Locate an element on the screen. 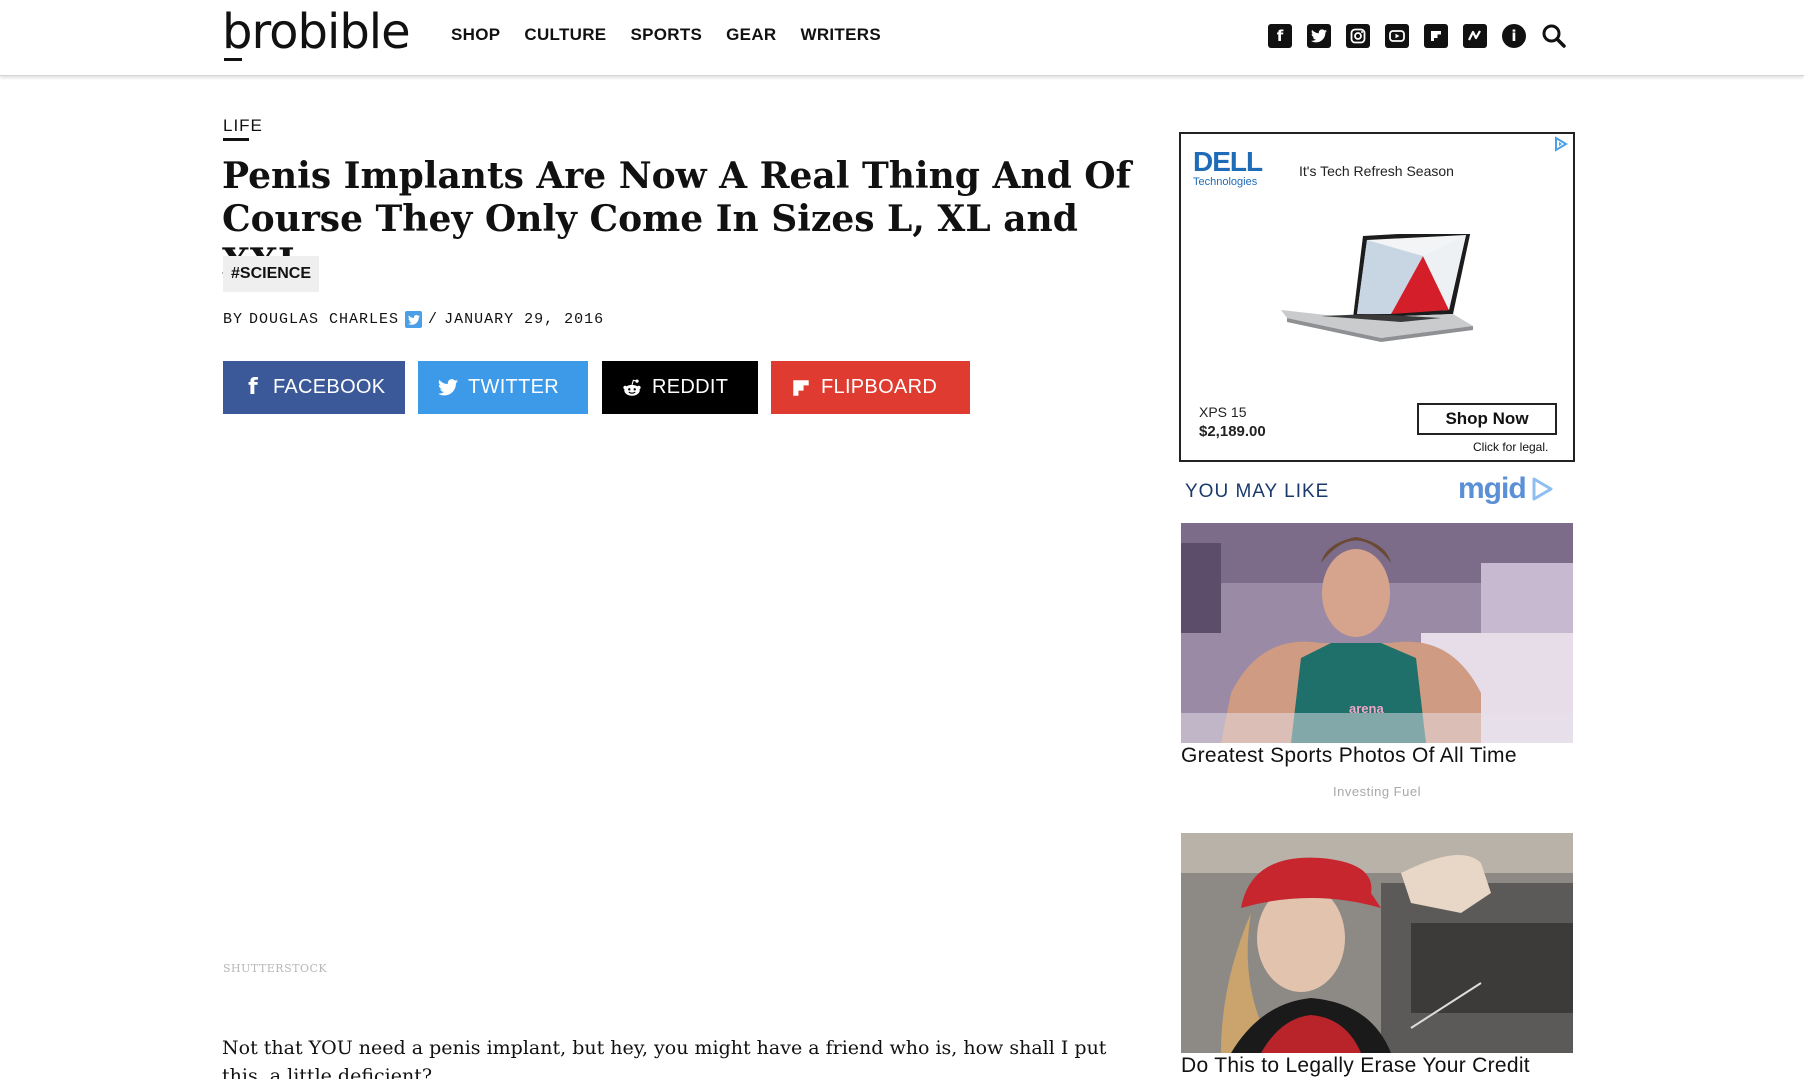 The height and width of the screenshot is (1079, 1804). byline: BY DOUGLAS CHARLES / JANUARY 29, 2016 is located at coordinates (413, 319).